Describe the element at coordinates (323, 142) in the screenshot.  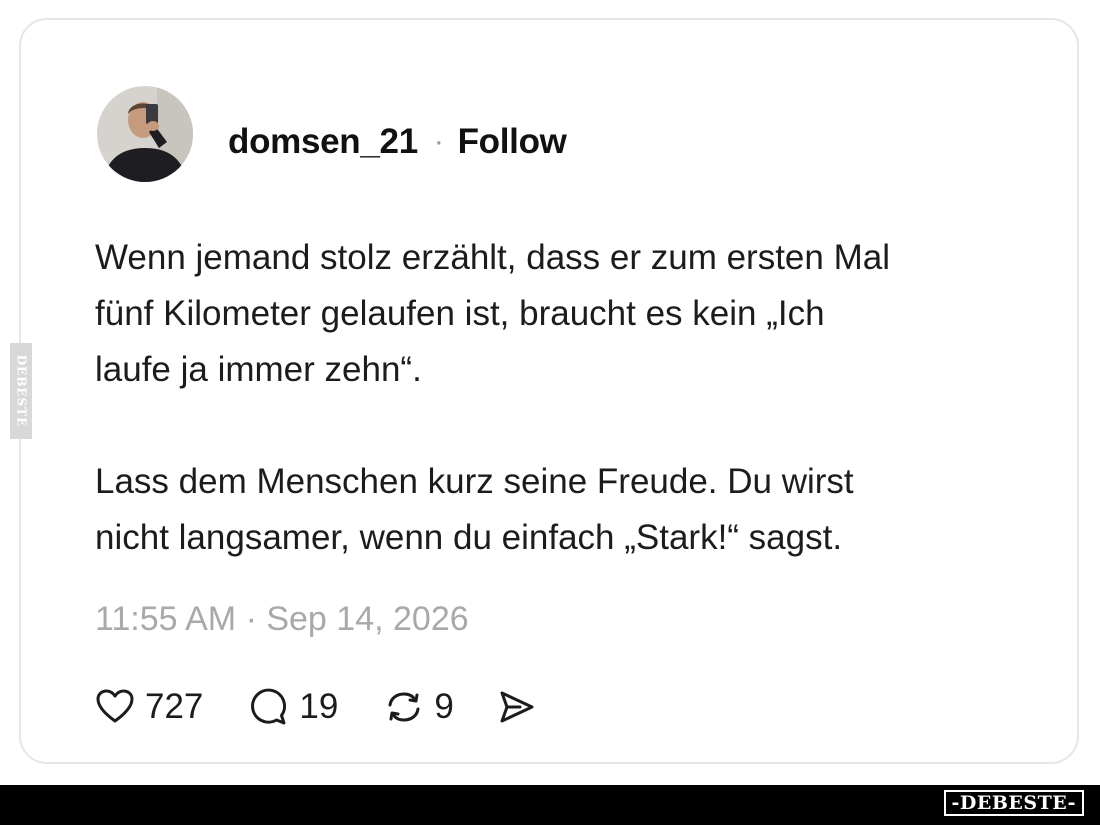
I see `username: domsen_21` at that location.